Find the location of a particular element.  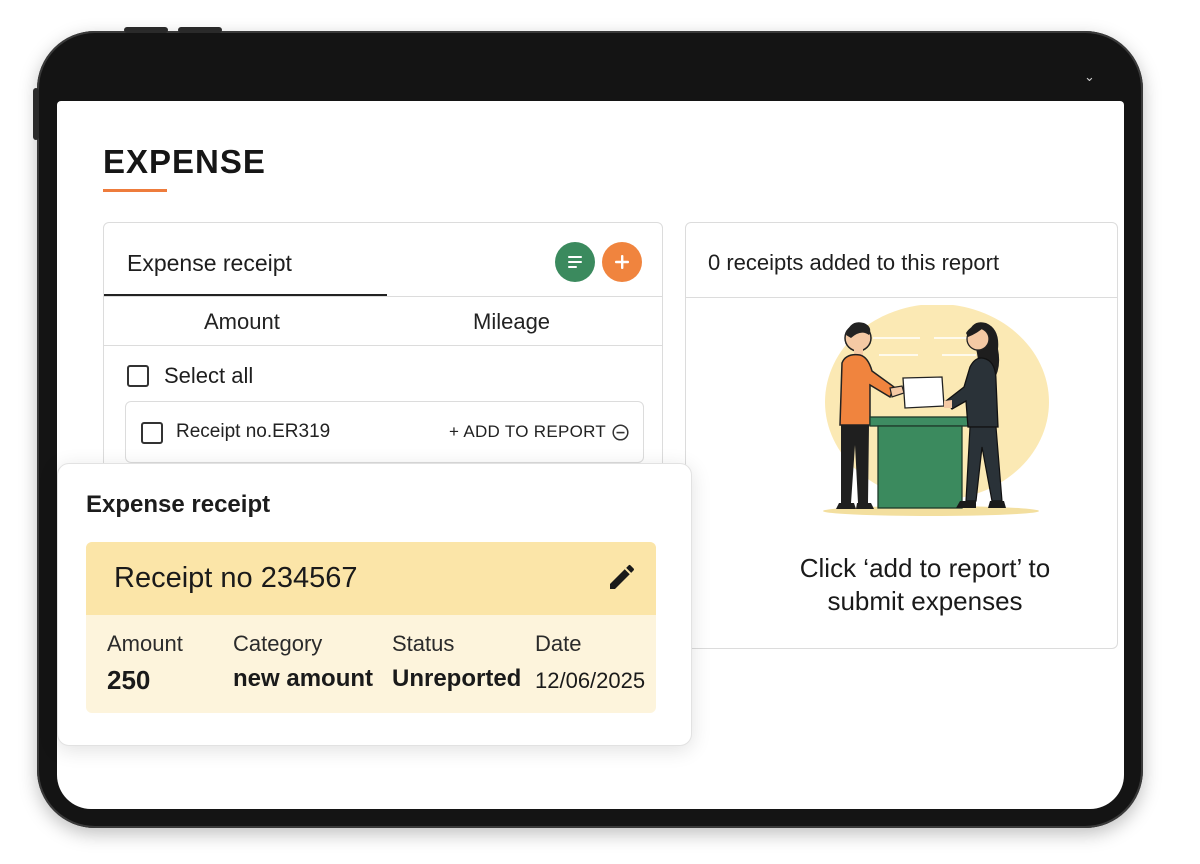

receipt-count-text: 0 receipts added to this report is located at coordinates (854, 262).